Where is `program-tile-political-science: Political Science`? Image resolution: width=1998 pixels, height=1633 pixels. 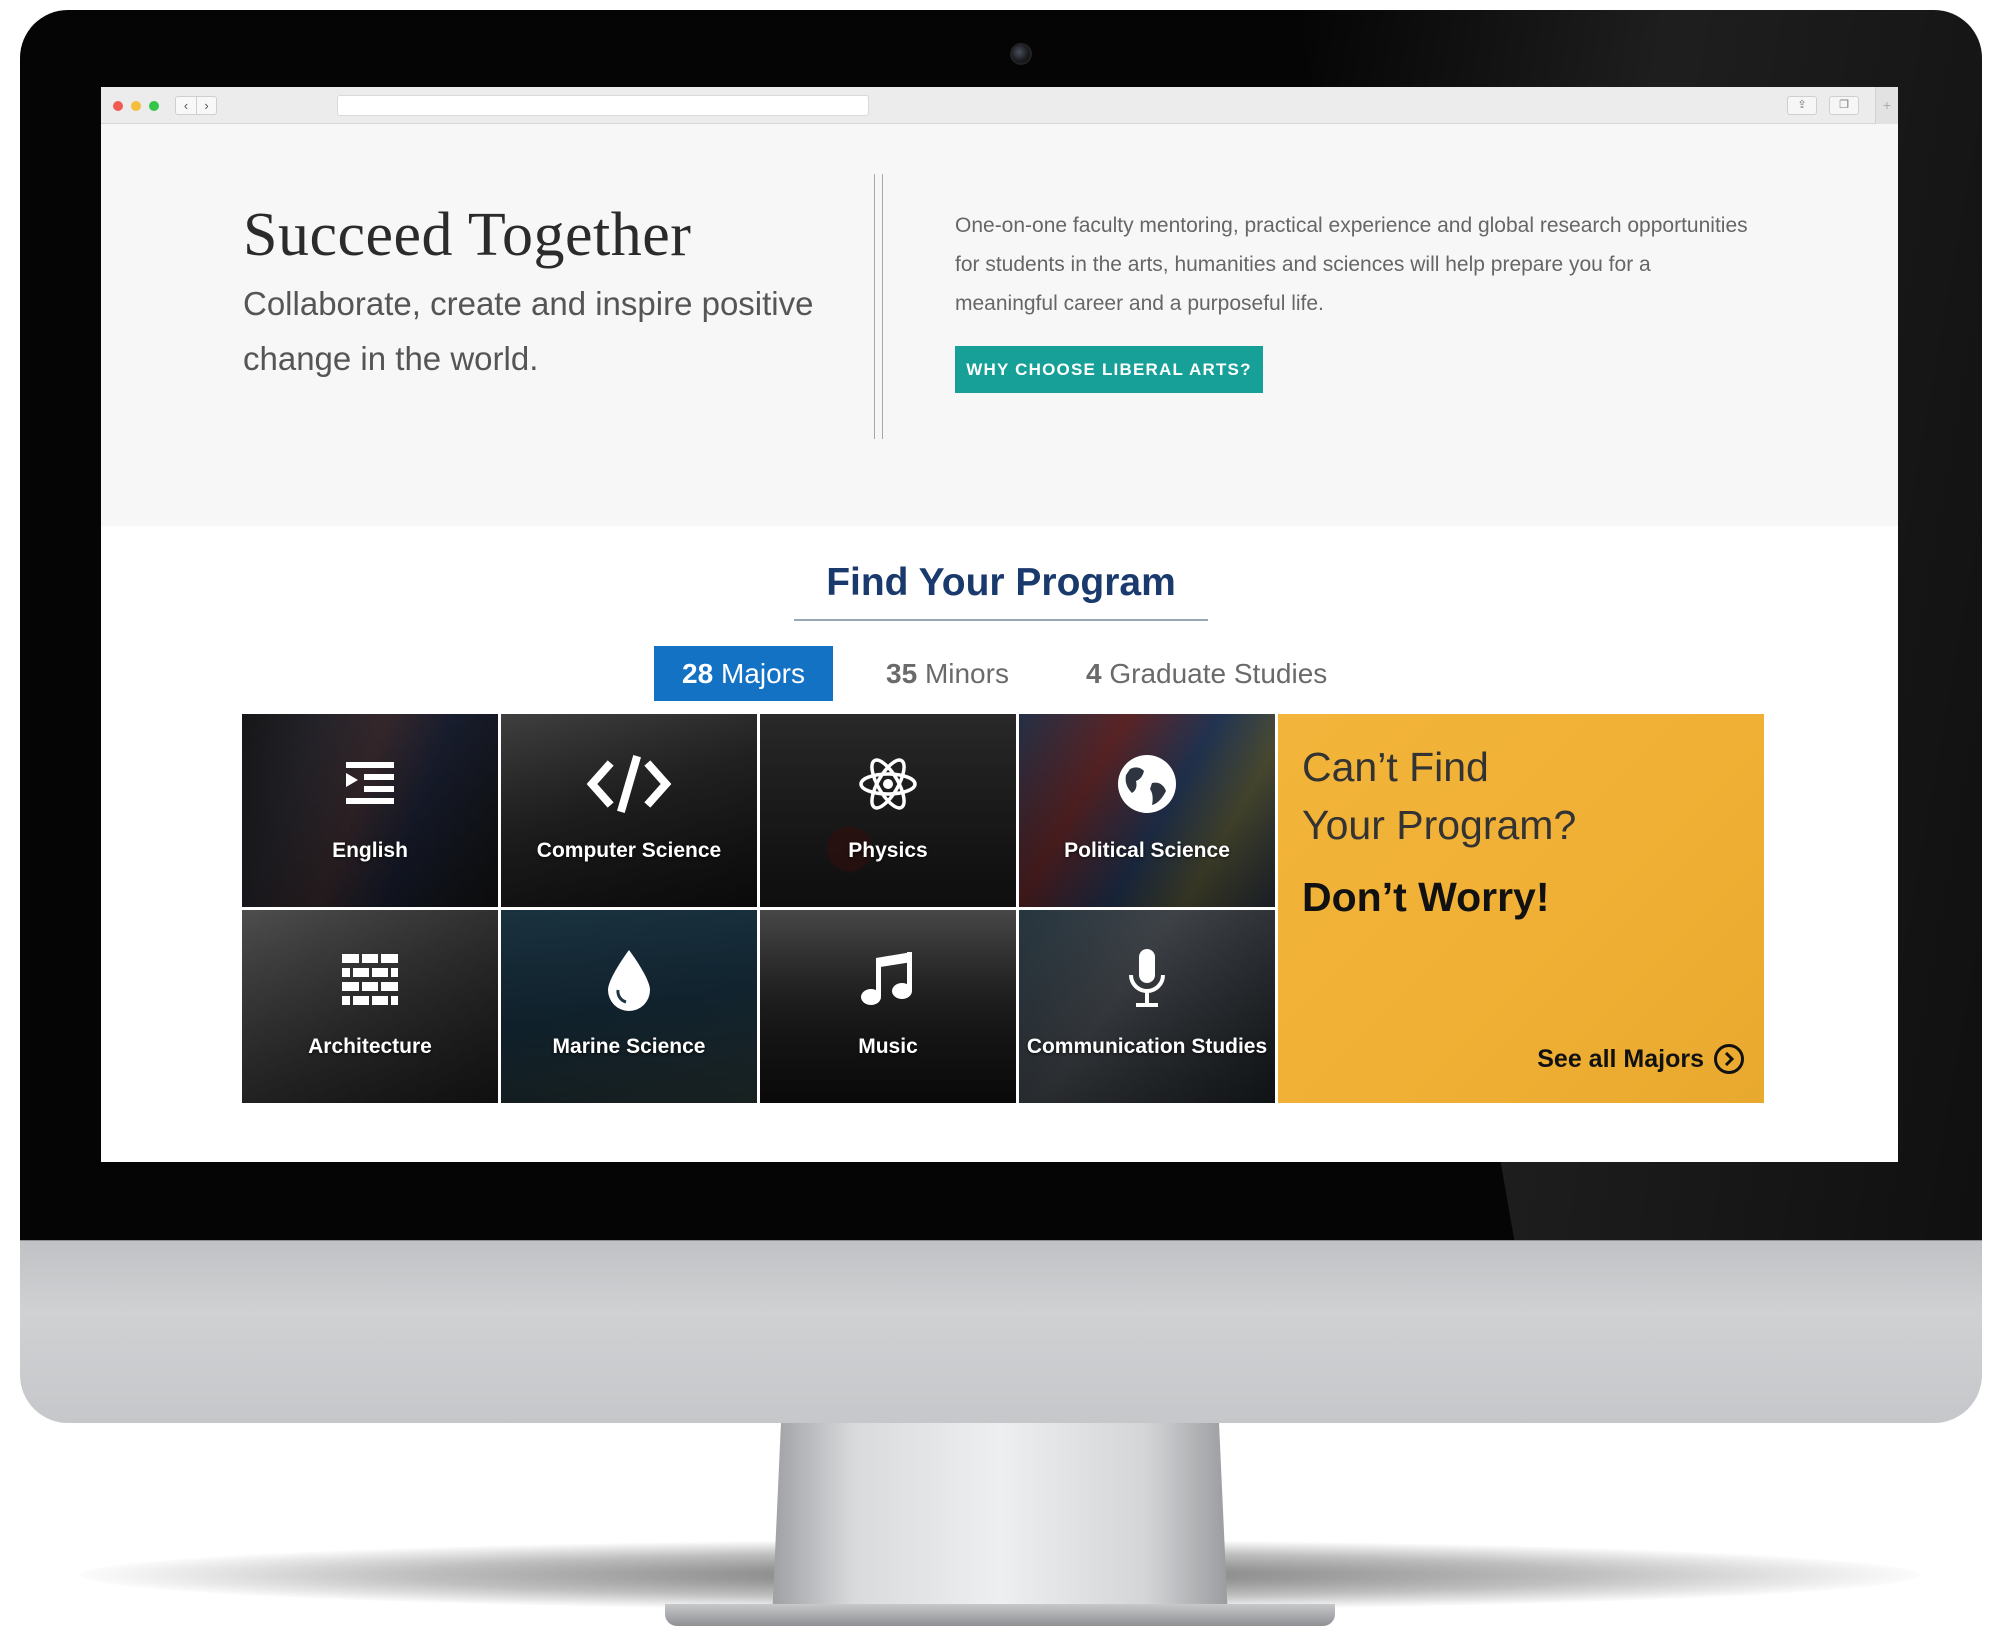
program-tile-political-science: Political Science is located at coordinates (1147, 810).